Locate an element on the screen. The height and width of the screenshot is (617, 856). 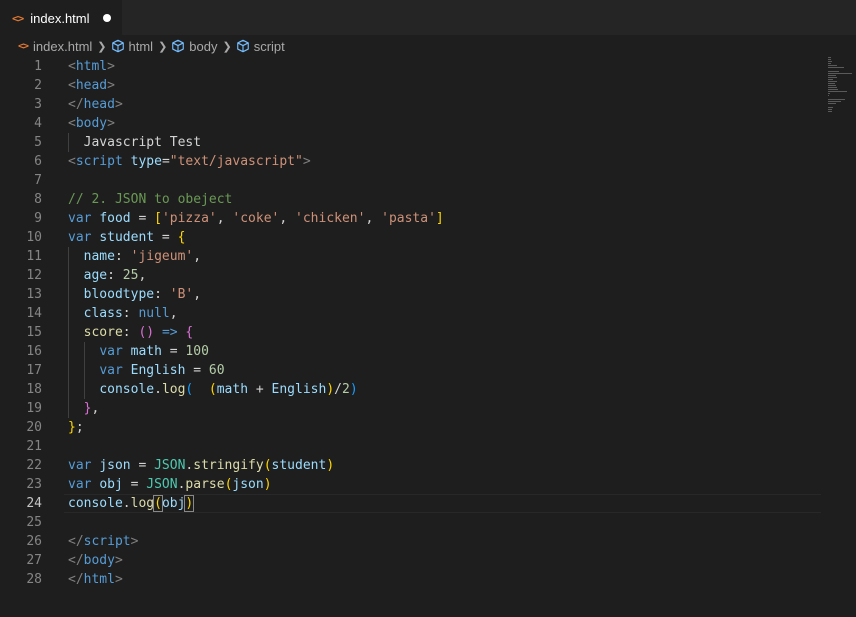
code-line: 22 var json = JSON.stringify(student) is located at coordinates (428, 465).